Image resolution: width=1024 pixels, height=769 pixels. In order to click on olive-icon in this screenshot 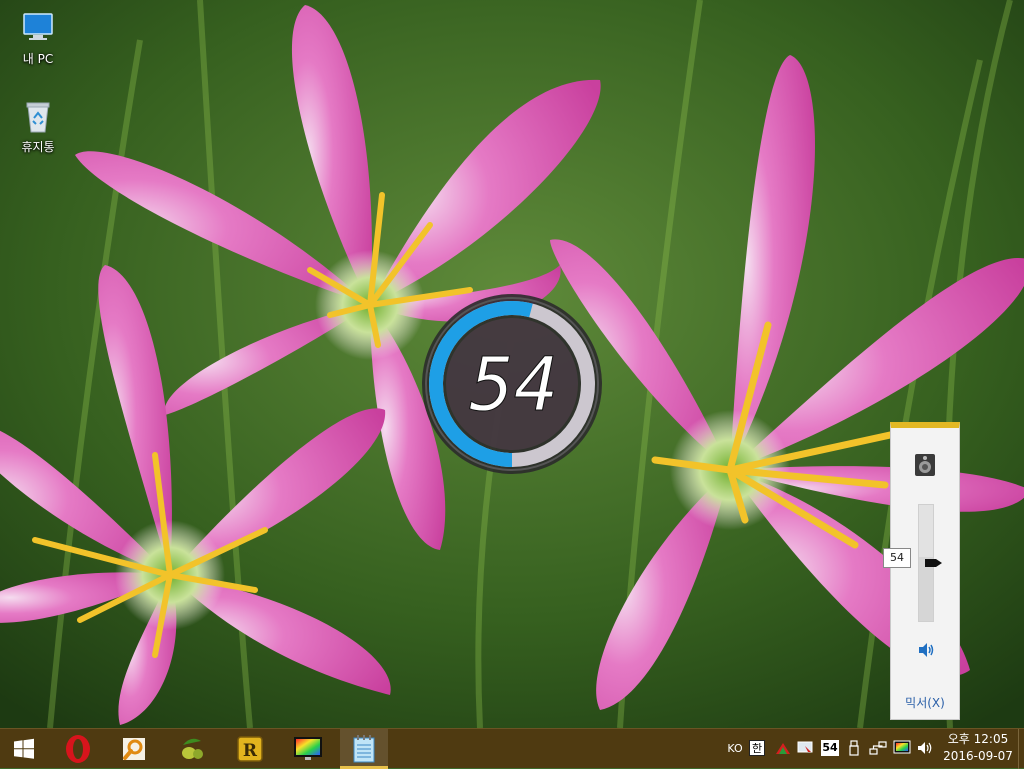, I will do `click(192, 748)`.